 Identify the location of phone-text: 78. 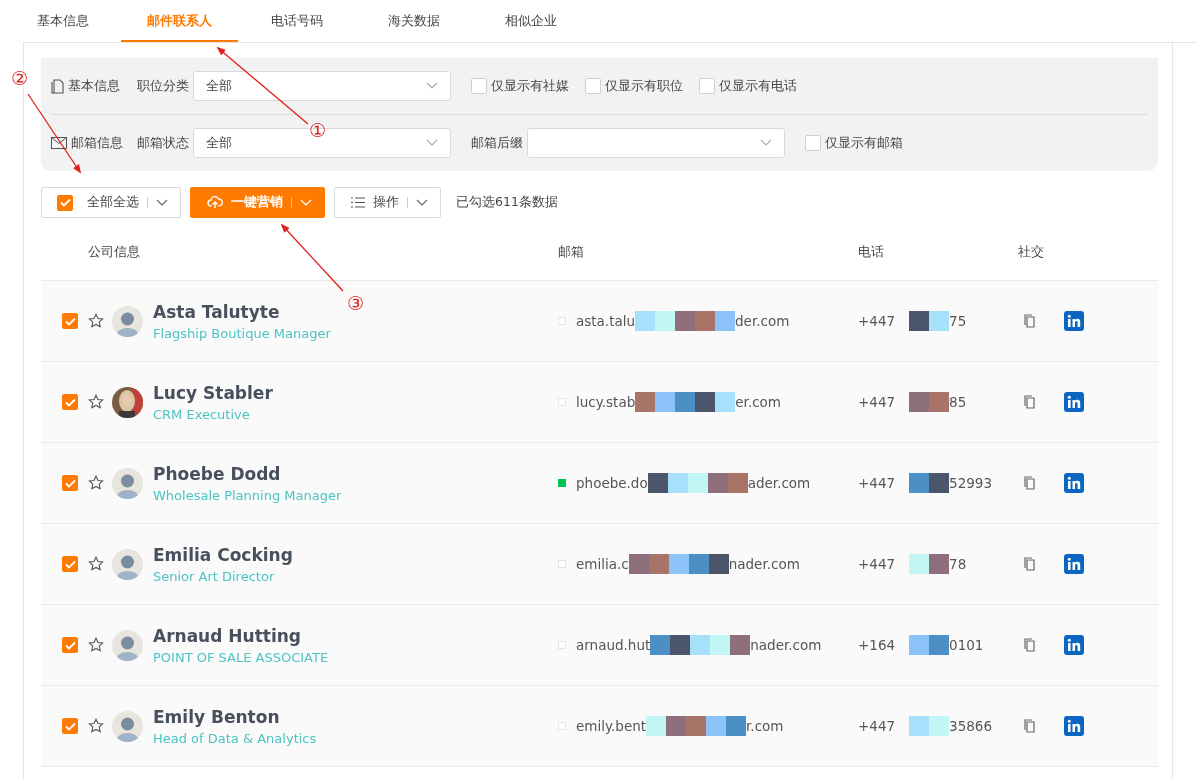
(958, 564).